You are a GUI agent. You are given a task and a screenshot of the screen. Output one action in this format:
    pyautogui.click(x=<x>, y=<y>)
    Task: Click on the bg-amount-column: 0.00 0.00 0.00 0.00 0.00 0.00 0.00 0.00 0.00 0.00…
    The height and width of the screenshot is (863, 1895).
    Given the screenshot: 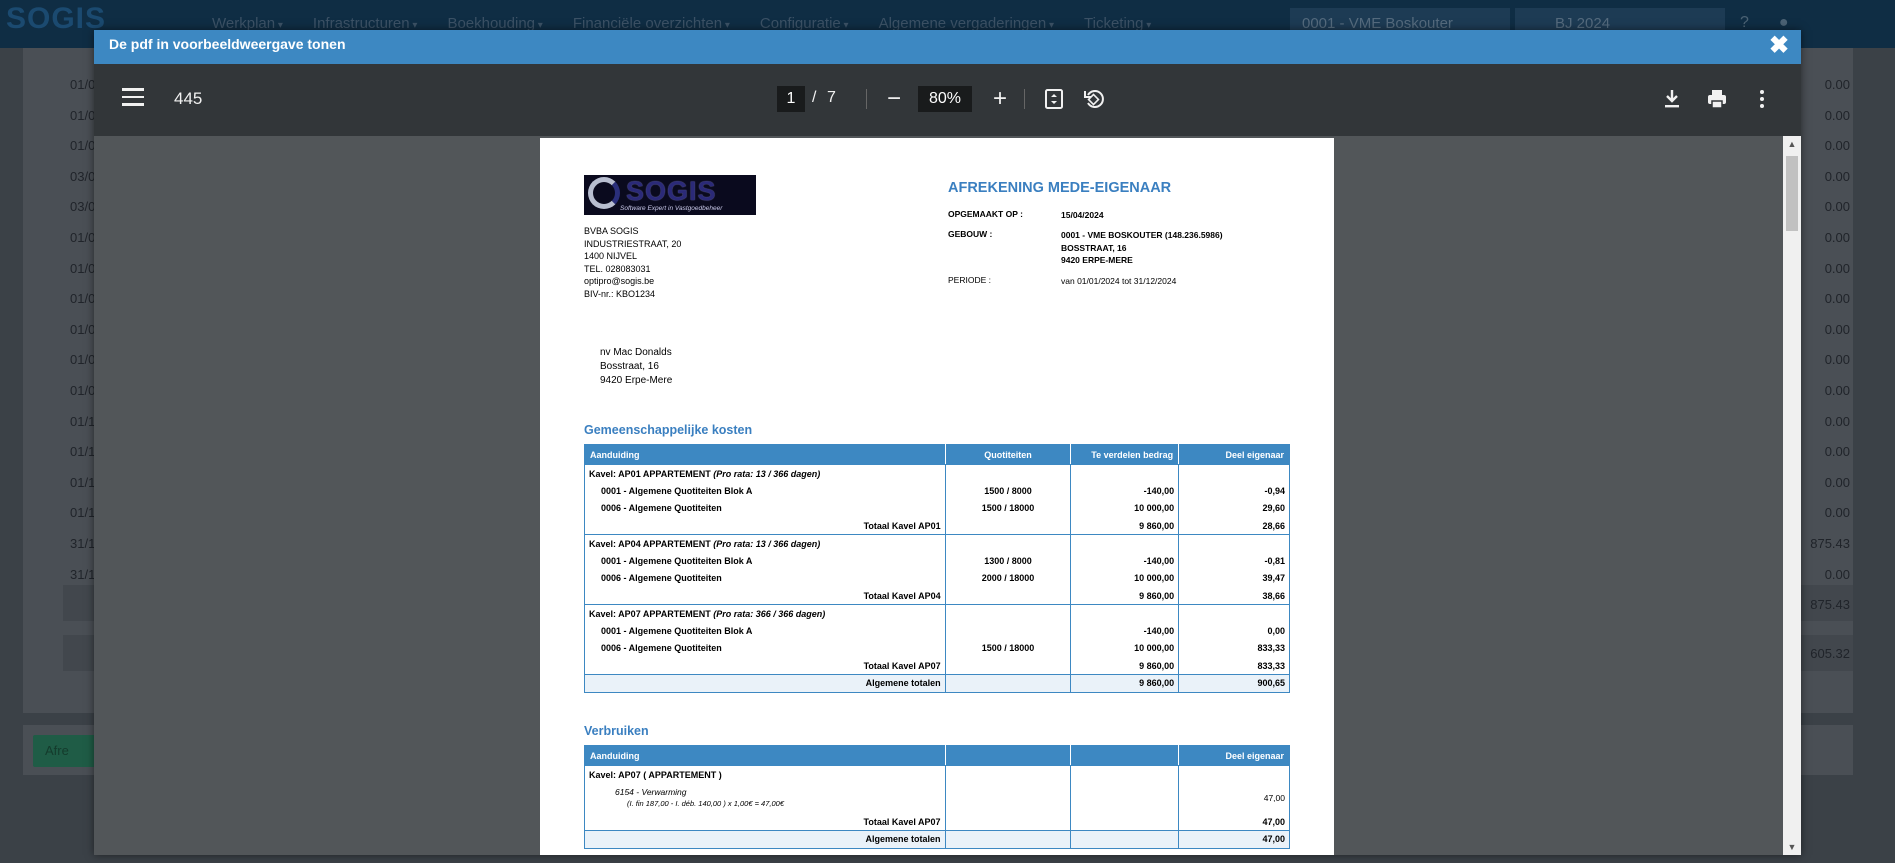 What is the action you would take?
    pyautogui.click(x=1830, y=330)
    